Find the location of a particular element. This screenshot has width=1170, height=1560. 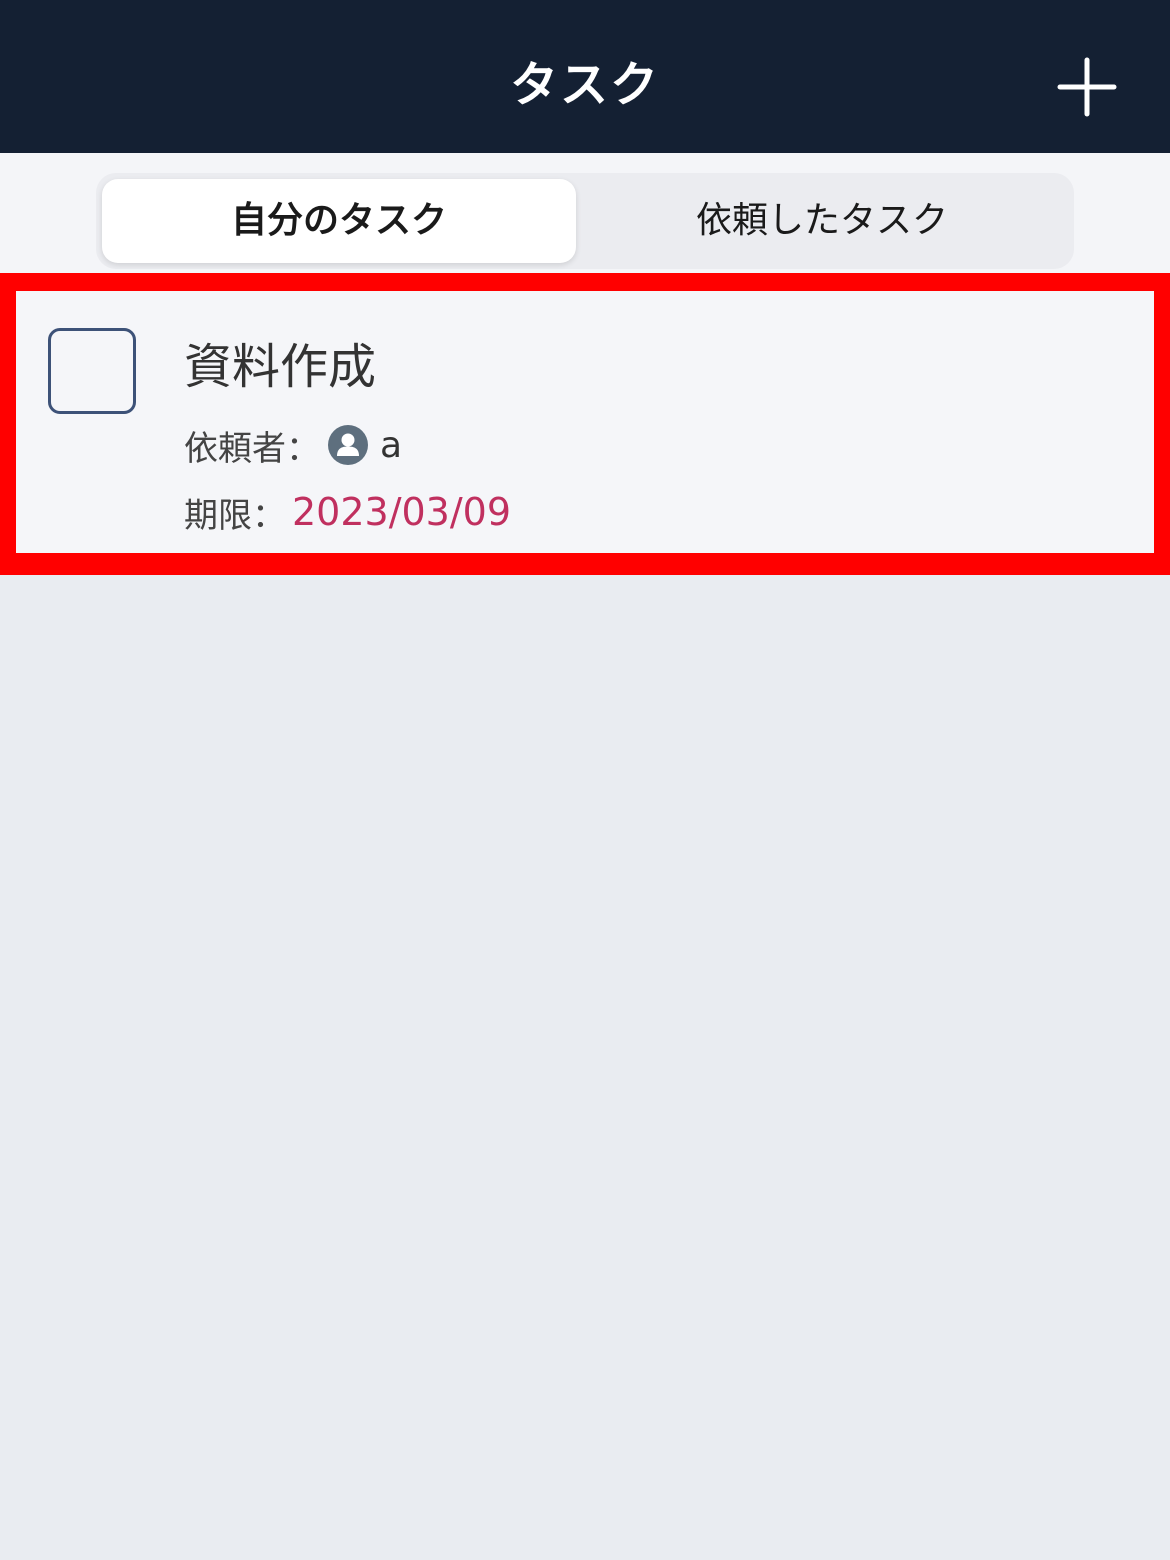

plus-icon is located at coordinates (1087, 87).